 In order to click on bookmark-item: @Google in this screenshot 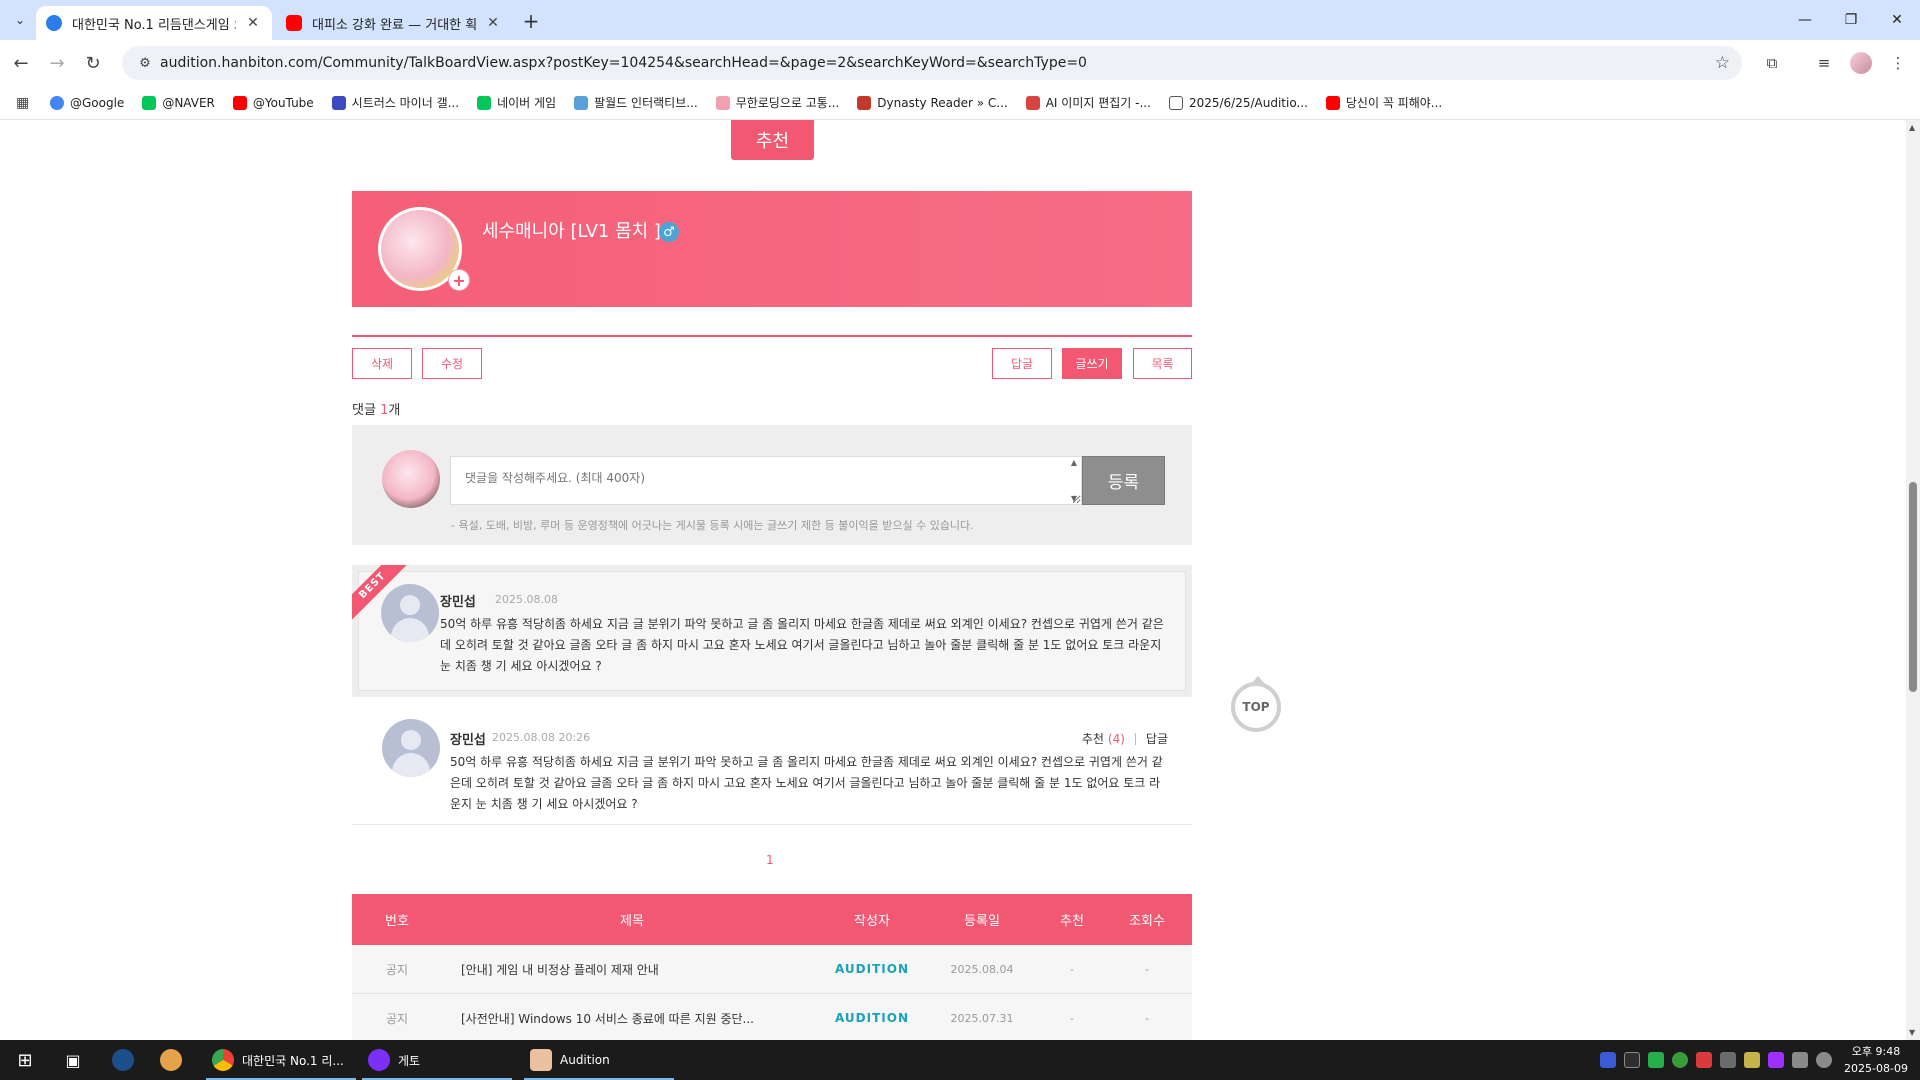, I will do `click(87, 102)`.